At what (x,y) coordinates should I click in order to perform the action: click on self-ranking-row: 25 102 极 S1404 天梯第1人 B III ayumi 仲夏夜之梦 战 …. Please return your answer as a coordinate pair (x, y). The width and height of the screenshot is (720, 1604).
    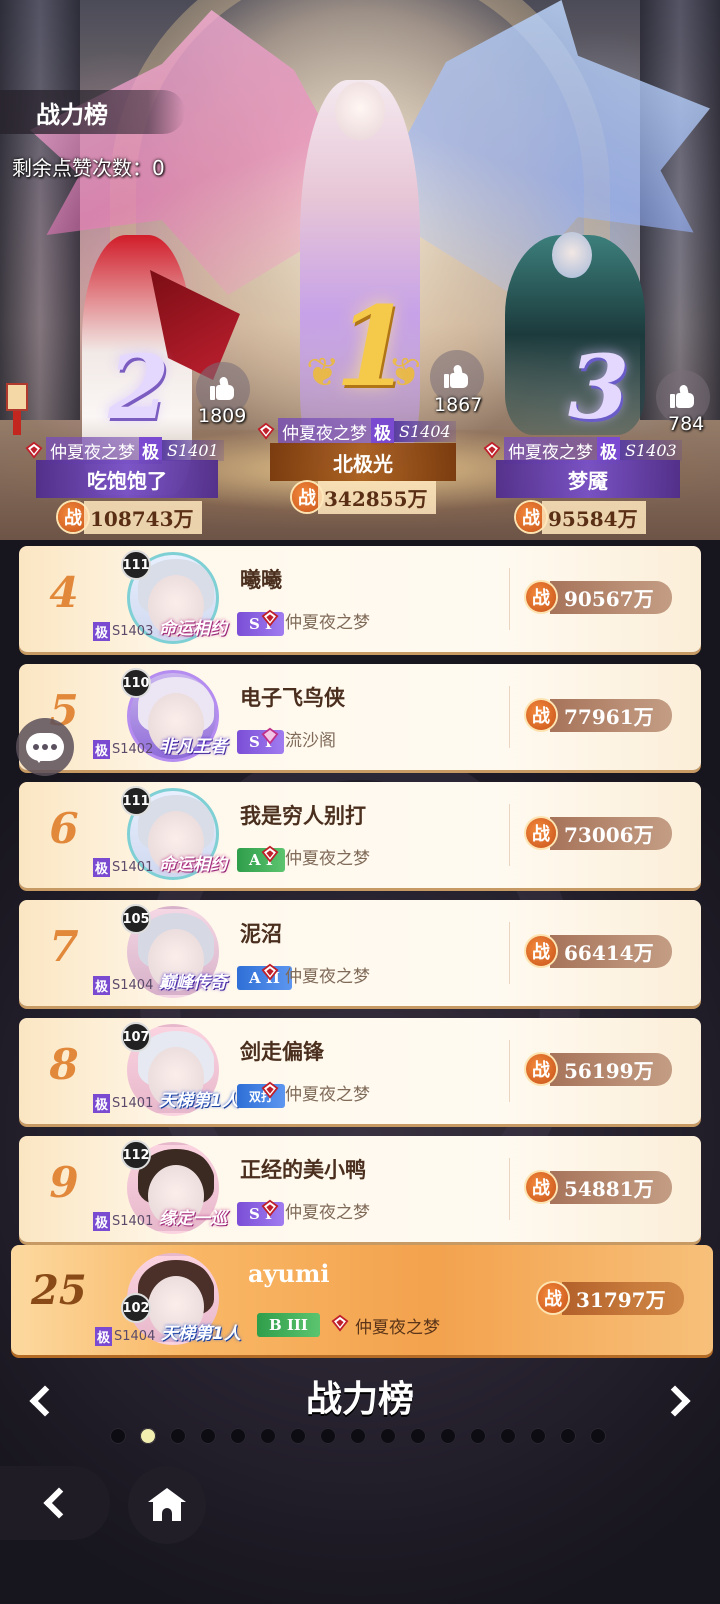
    Looking at the image, I should click on (362, 1300).